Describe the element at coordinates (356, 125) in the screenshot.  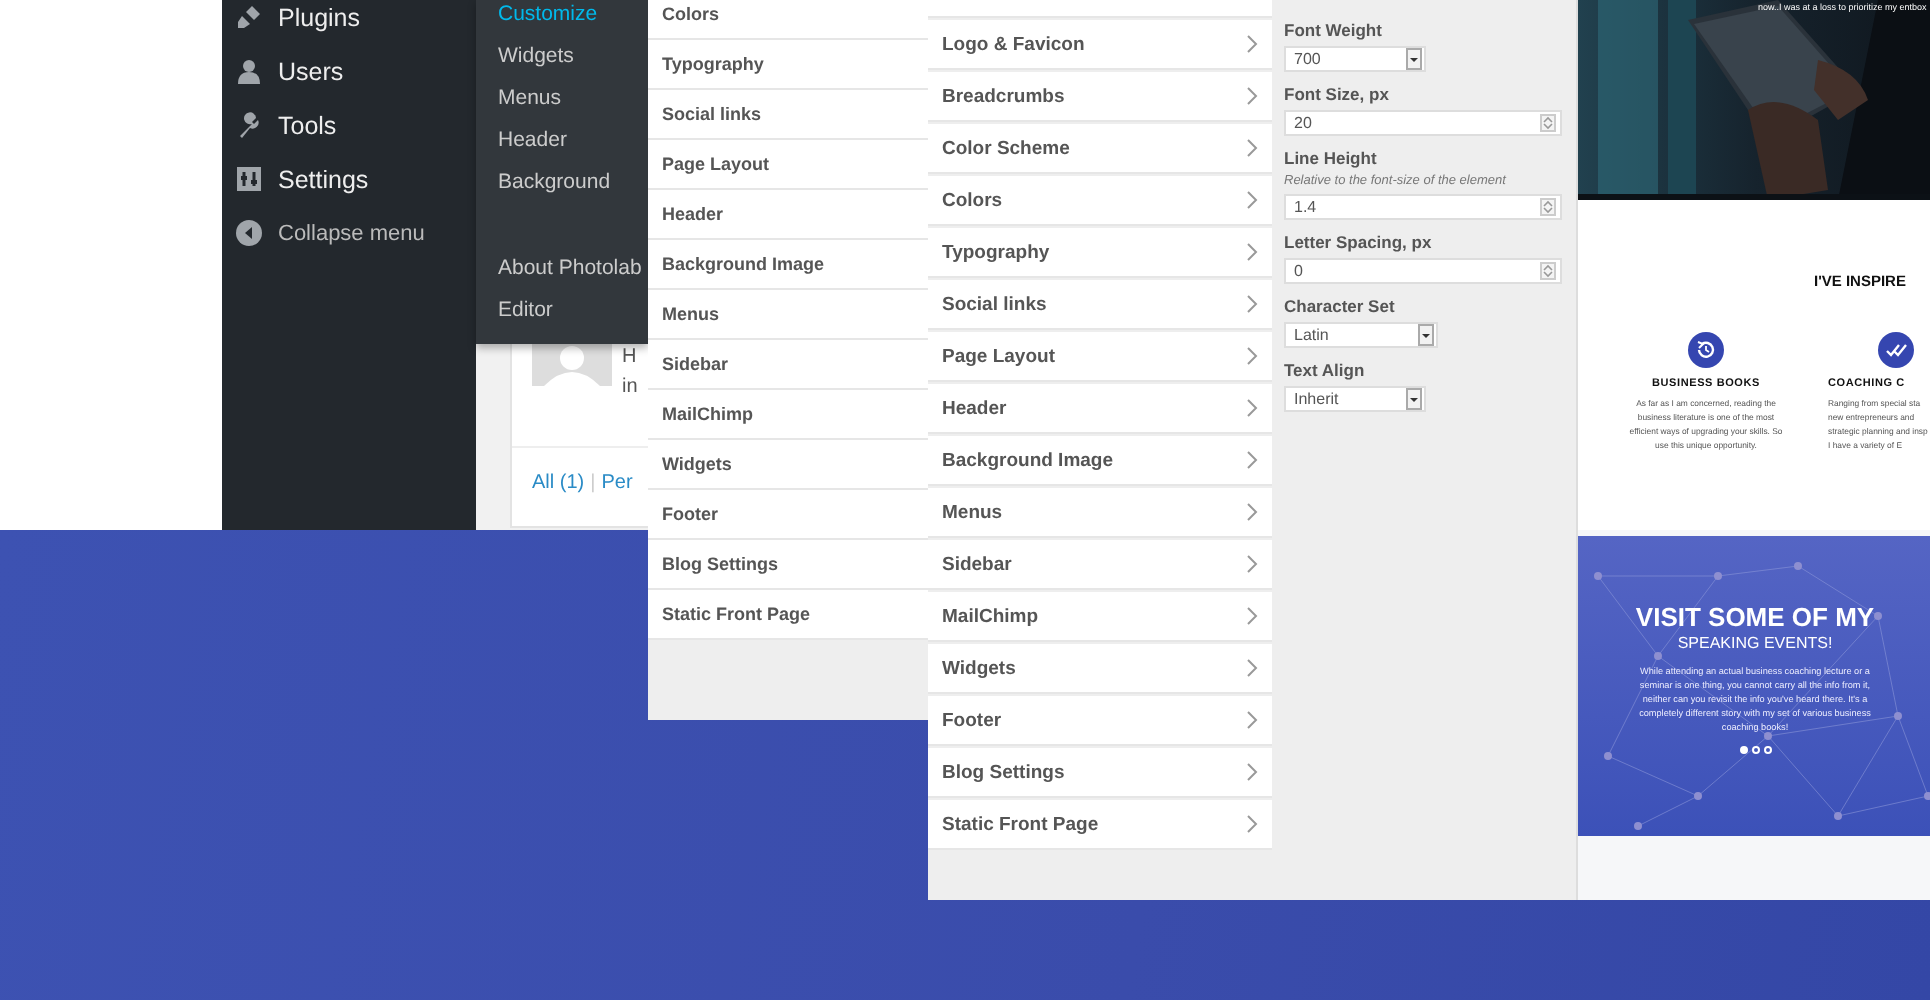
I see `menu-item: Tools` at that location.